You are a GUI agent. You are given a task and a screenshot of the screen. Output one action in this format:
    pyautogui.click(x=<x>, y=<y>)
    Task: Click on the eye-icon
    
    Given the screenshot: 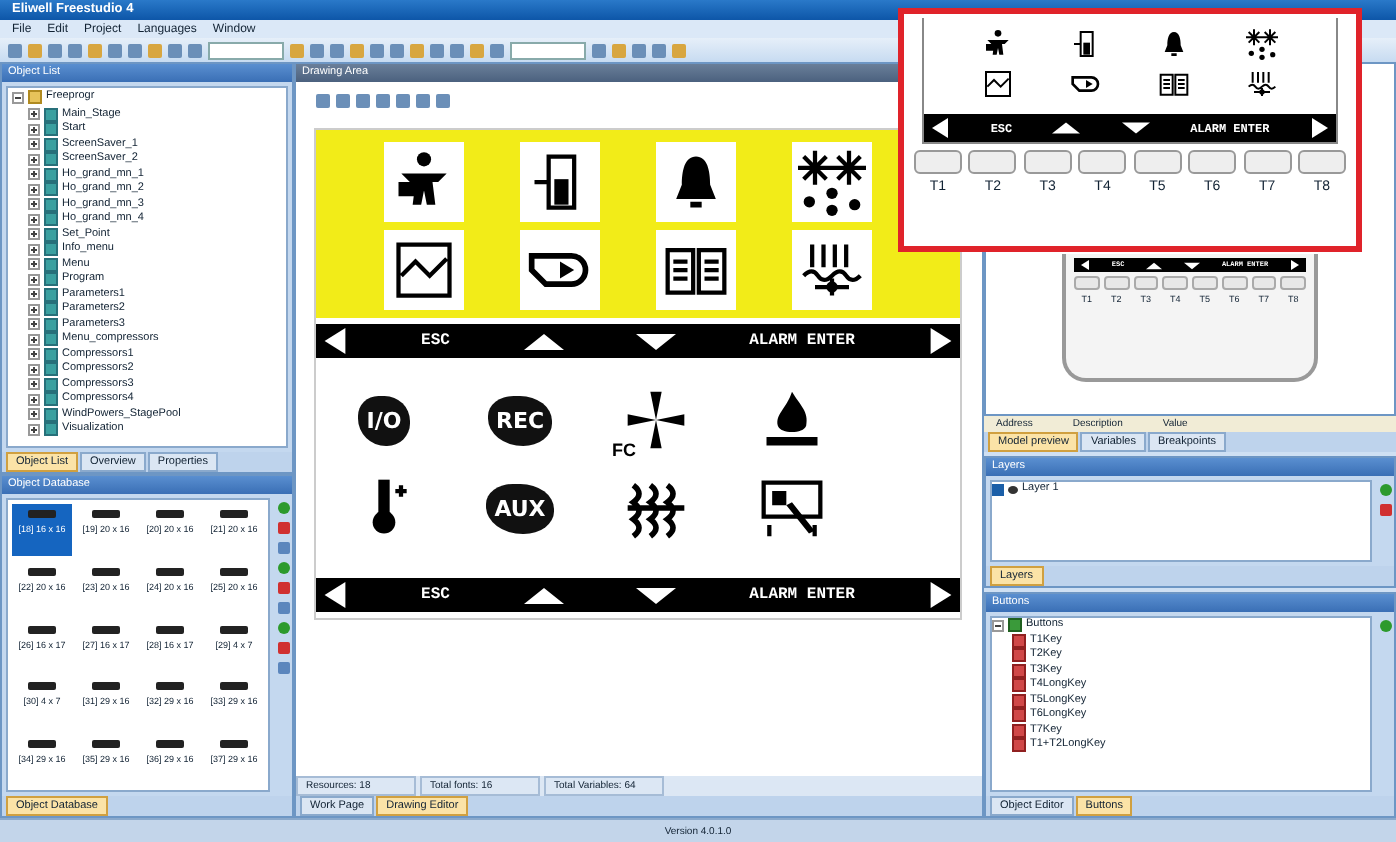 What is the action you would take?
    pyautogui.click(x=1013, y=489)
    